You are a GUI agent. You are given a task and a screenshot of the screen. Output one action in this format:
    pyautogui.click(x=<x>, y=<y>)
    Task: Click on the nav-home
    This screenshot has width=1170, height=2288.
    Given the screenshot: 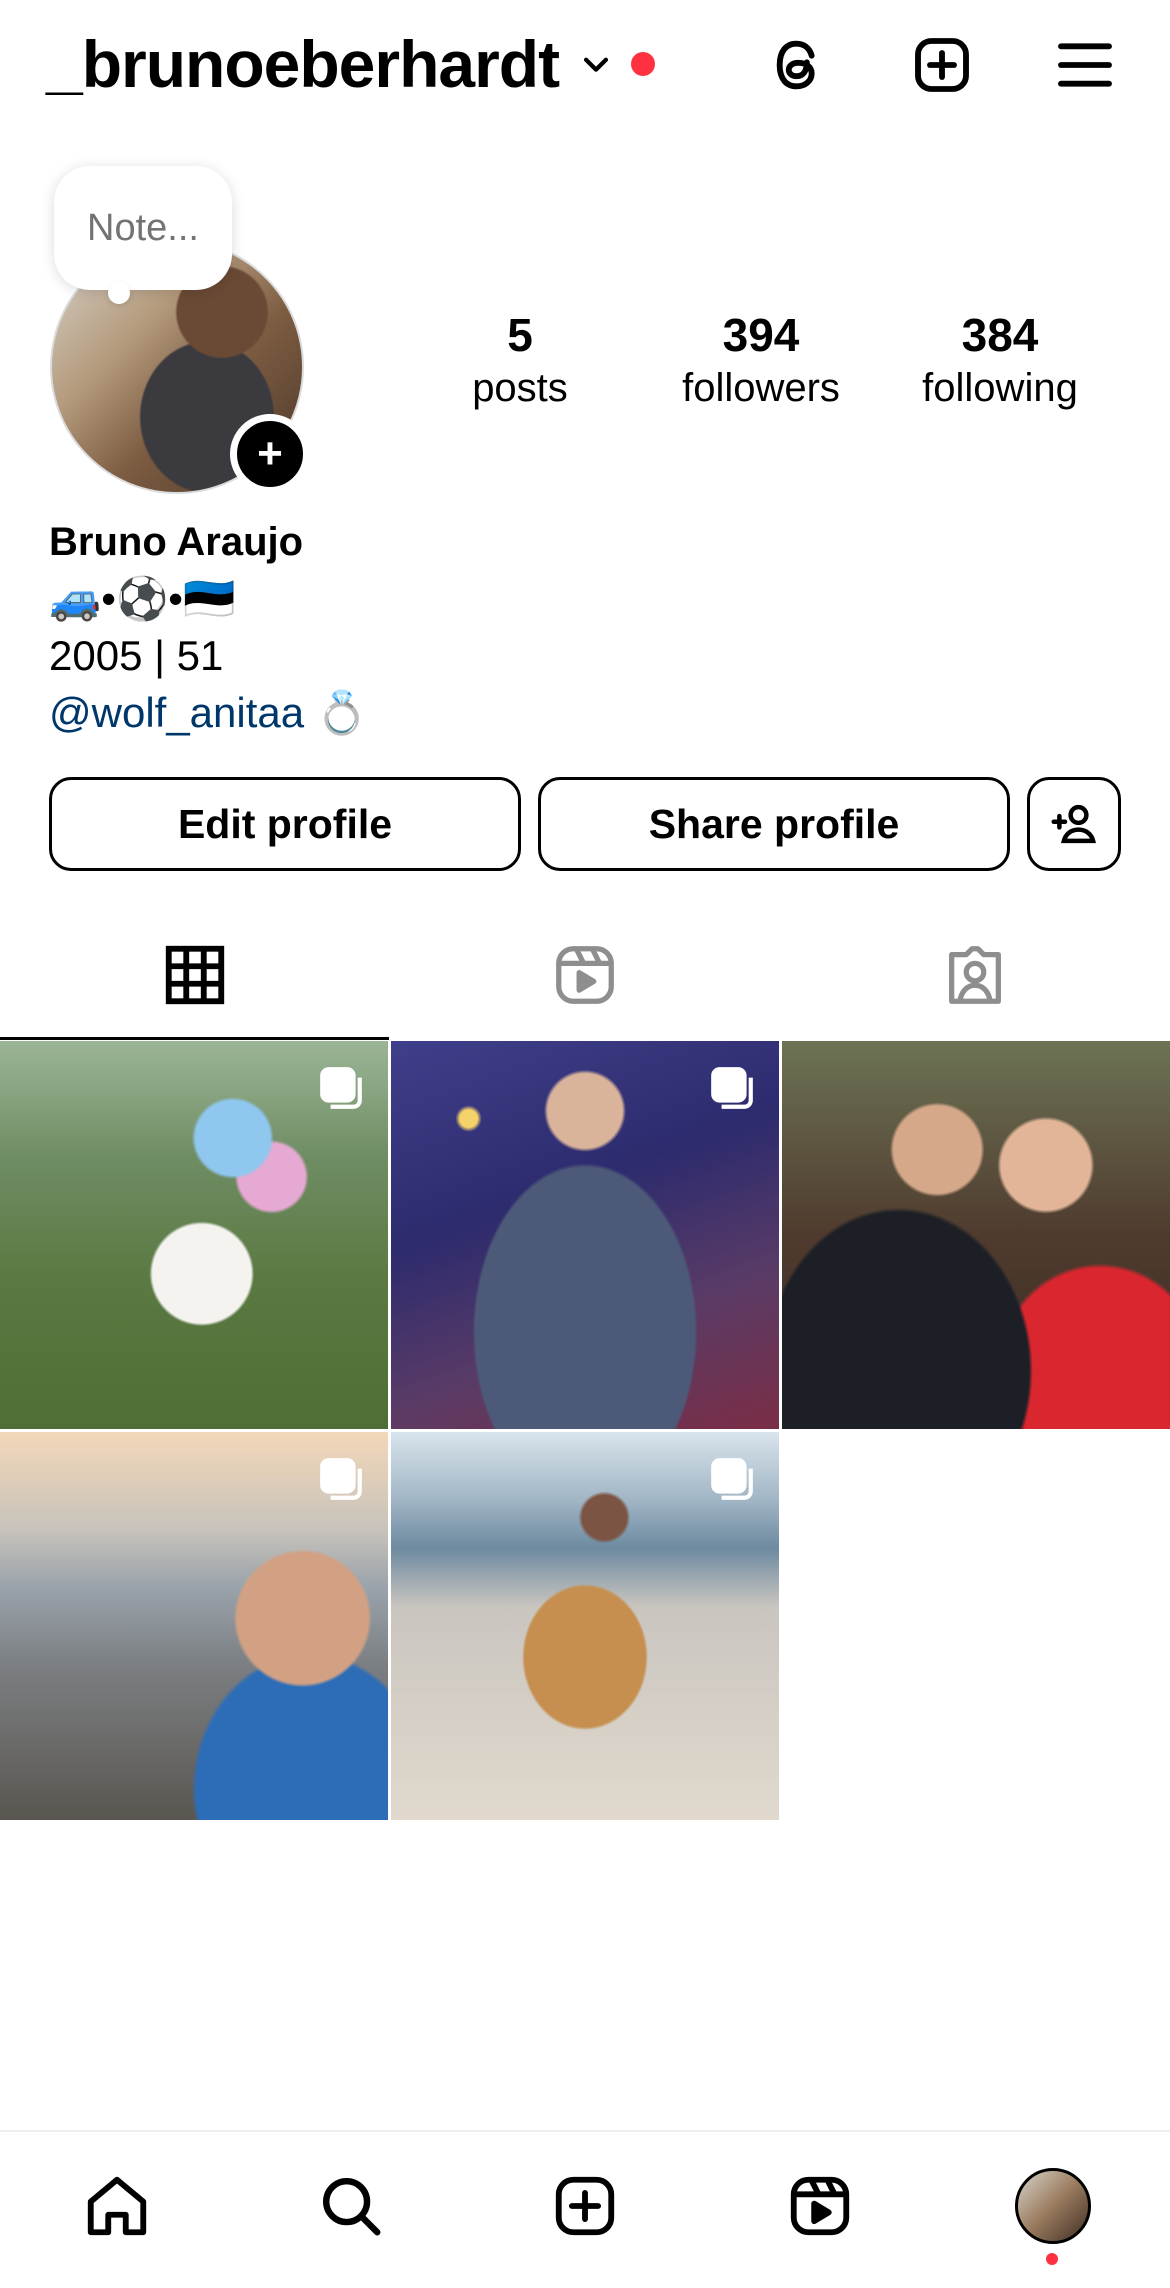 What is the action you would take?
    pyautogui.click(x=117, y=2206)
    